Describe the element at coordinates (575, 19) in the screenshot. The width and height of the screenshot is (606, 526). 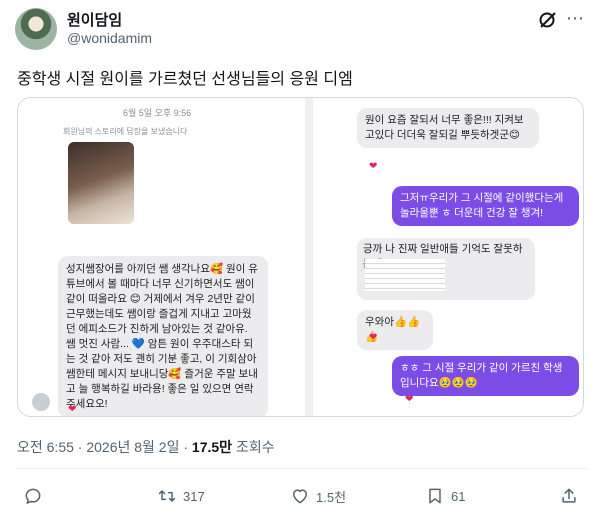
I see `more-options-icon: ⋯` at that location.